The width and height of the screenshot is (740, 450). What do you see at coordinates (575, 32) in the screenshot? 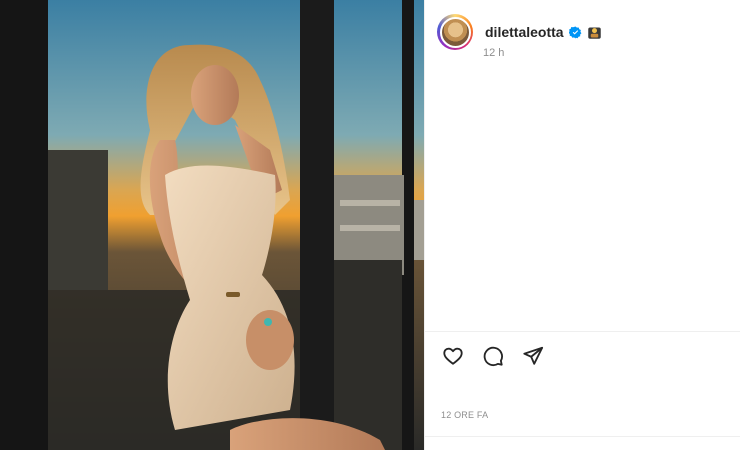
I see `verified-badge-icon` at bounding box center [575, 32].